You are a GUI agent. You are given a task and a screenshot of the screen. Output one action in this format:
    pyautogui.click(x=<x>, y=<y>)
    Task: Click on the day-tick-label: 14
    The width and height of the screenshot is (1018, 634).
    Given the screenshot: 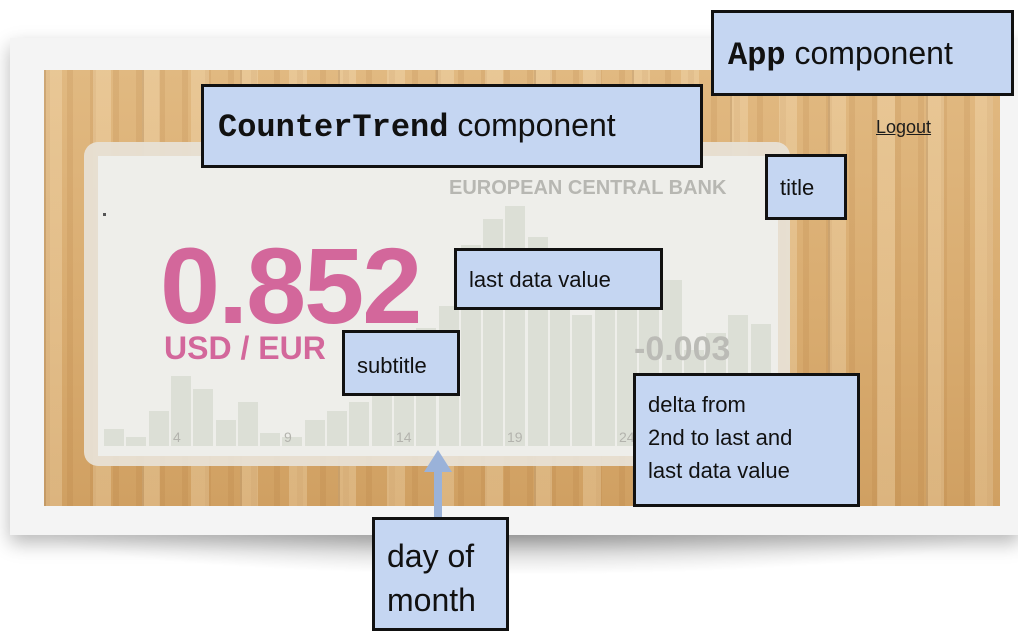 What is the action you would take?
    pyautogui.click(x=404, y=437)
    